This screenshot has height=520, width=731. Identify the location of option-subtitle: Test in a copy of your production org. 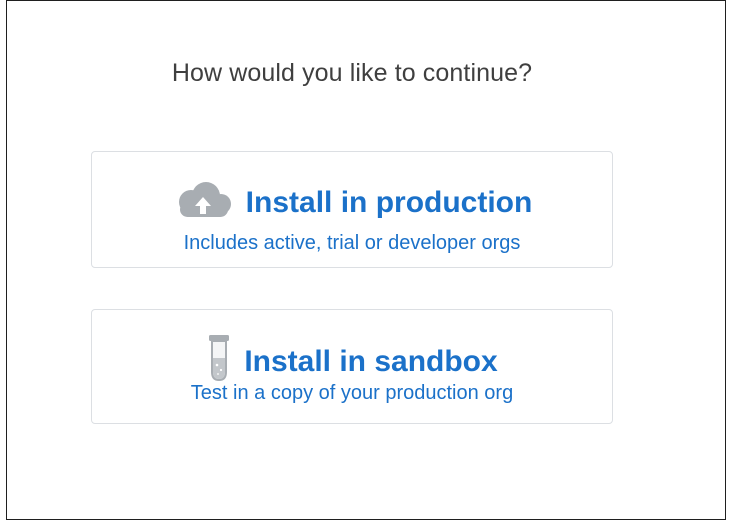
(352, 393).